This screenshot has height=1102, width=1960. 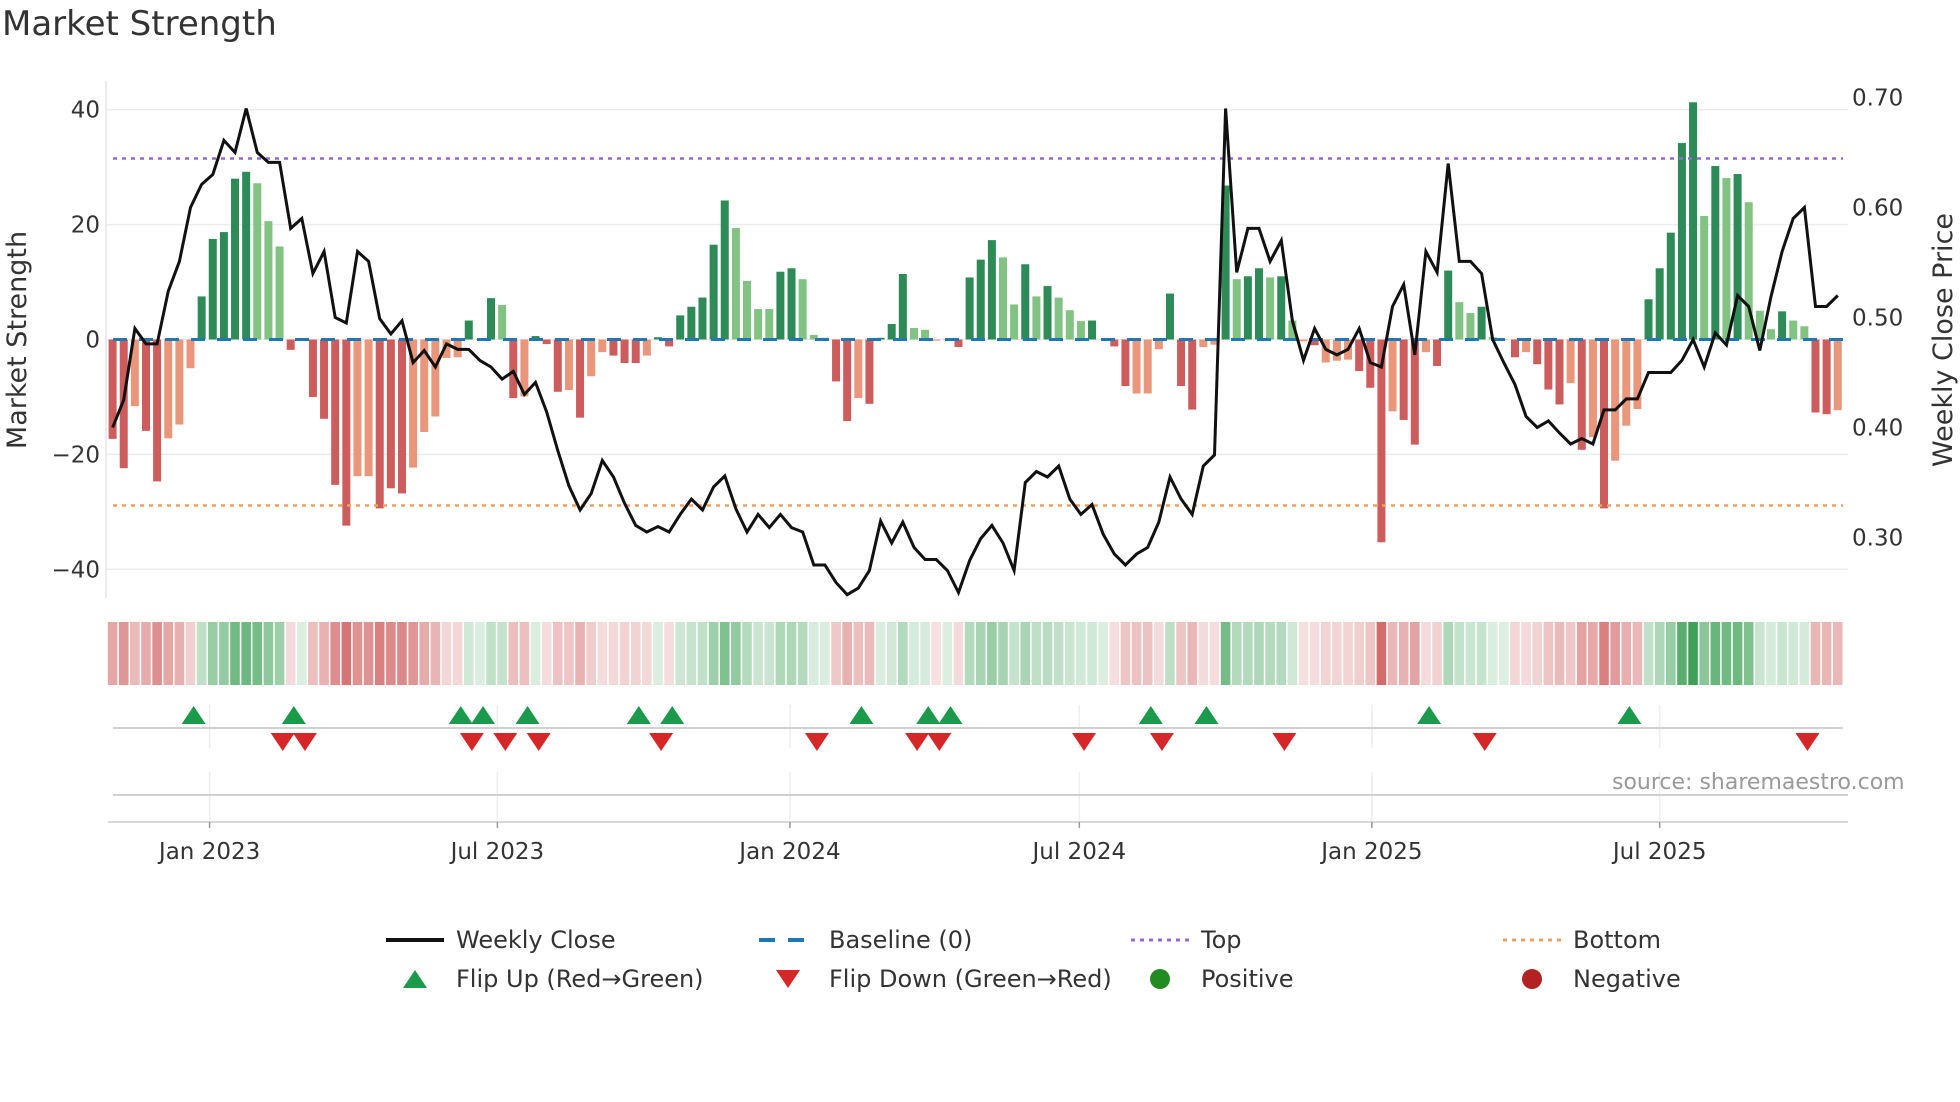 I want to click on dotted-line-icon, so click(x=1532, y=940).